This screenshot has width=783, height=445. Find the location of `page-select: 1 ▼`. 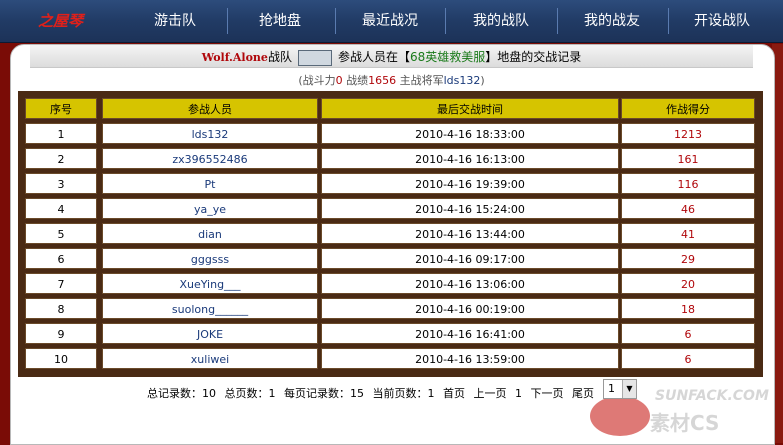

page-select: 1 ▼ is located at coordinates (620, 389).